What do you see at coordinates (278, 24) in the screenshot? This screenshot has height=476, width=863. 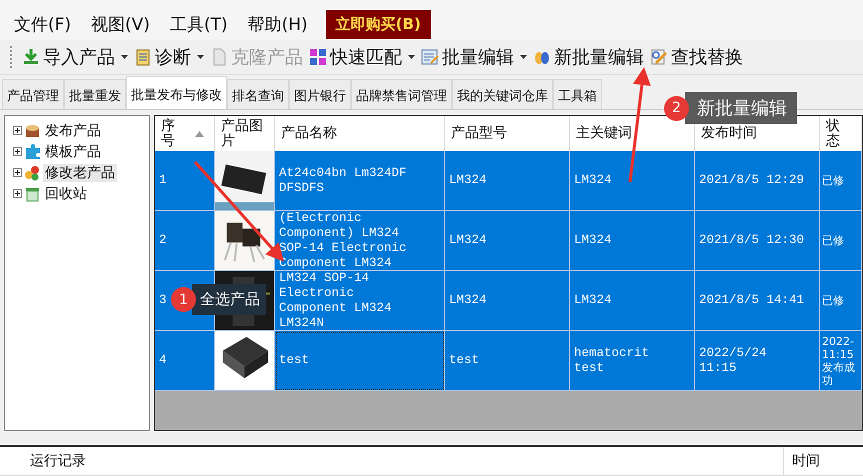 I see `menu-item: 帮助(H)` at bounding box center [278, 24].